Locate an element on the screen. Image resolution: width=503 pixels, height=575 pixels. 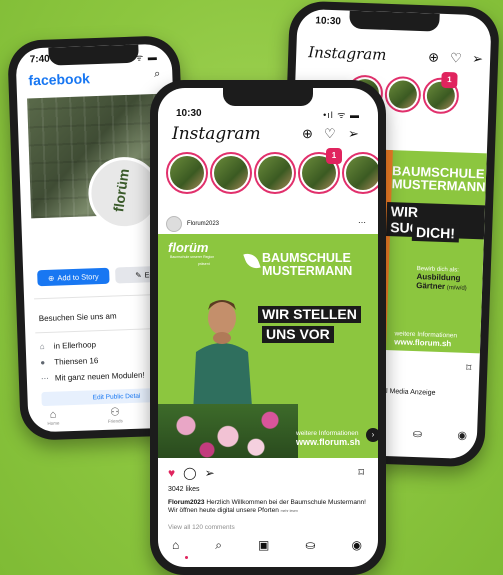
info-note: ⋯ Mit ganz neuen Modulen! is located at coordinates (93, 377).